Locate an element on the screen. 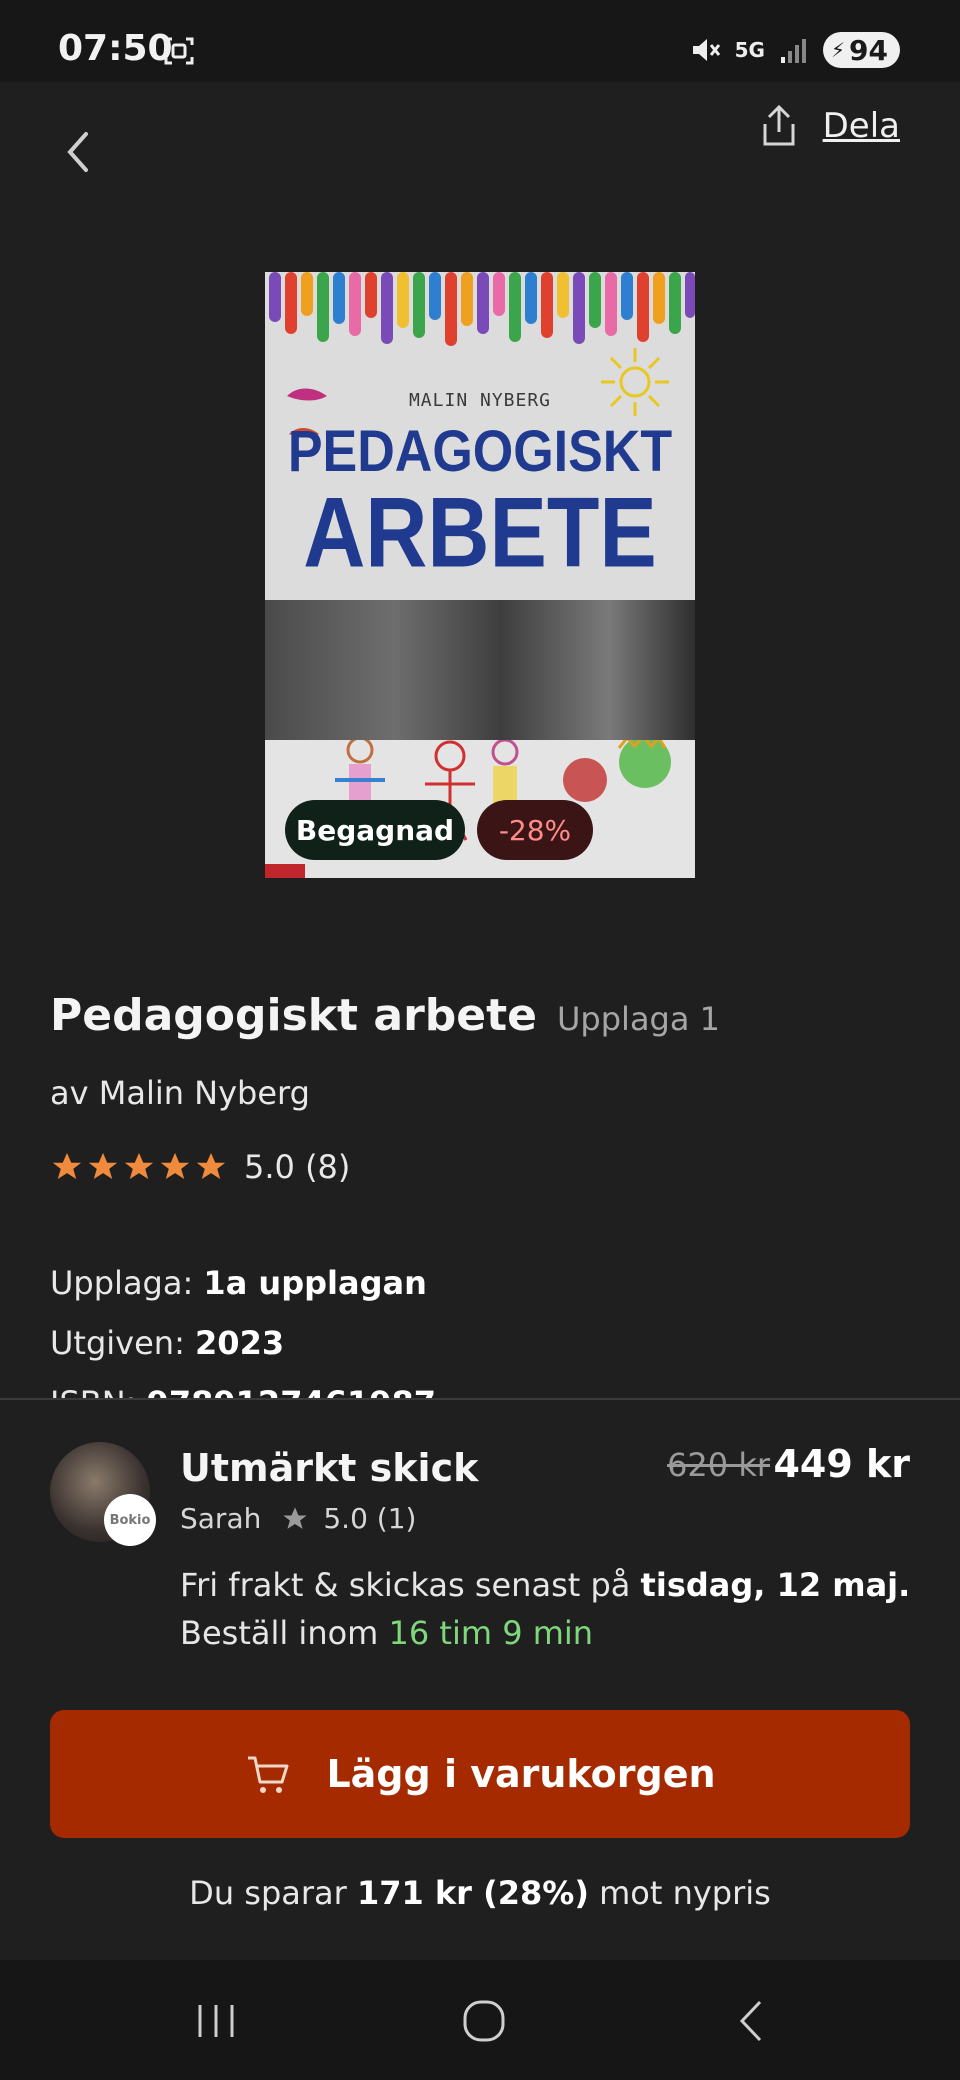 This screenshot has width=960, height=2080. status-right-group: 5G ⚡ 94 is located at coordinates (794, 50).